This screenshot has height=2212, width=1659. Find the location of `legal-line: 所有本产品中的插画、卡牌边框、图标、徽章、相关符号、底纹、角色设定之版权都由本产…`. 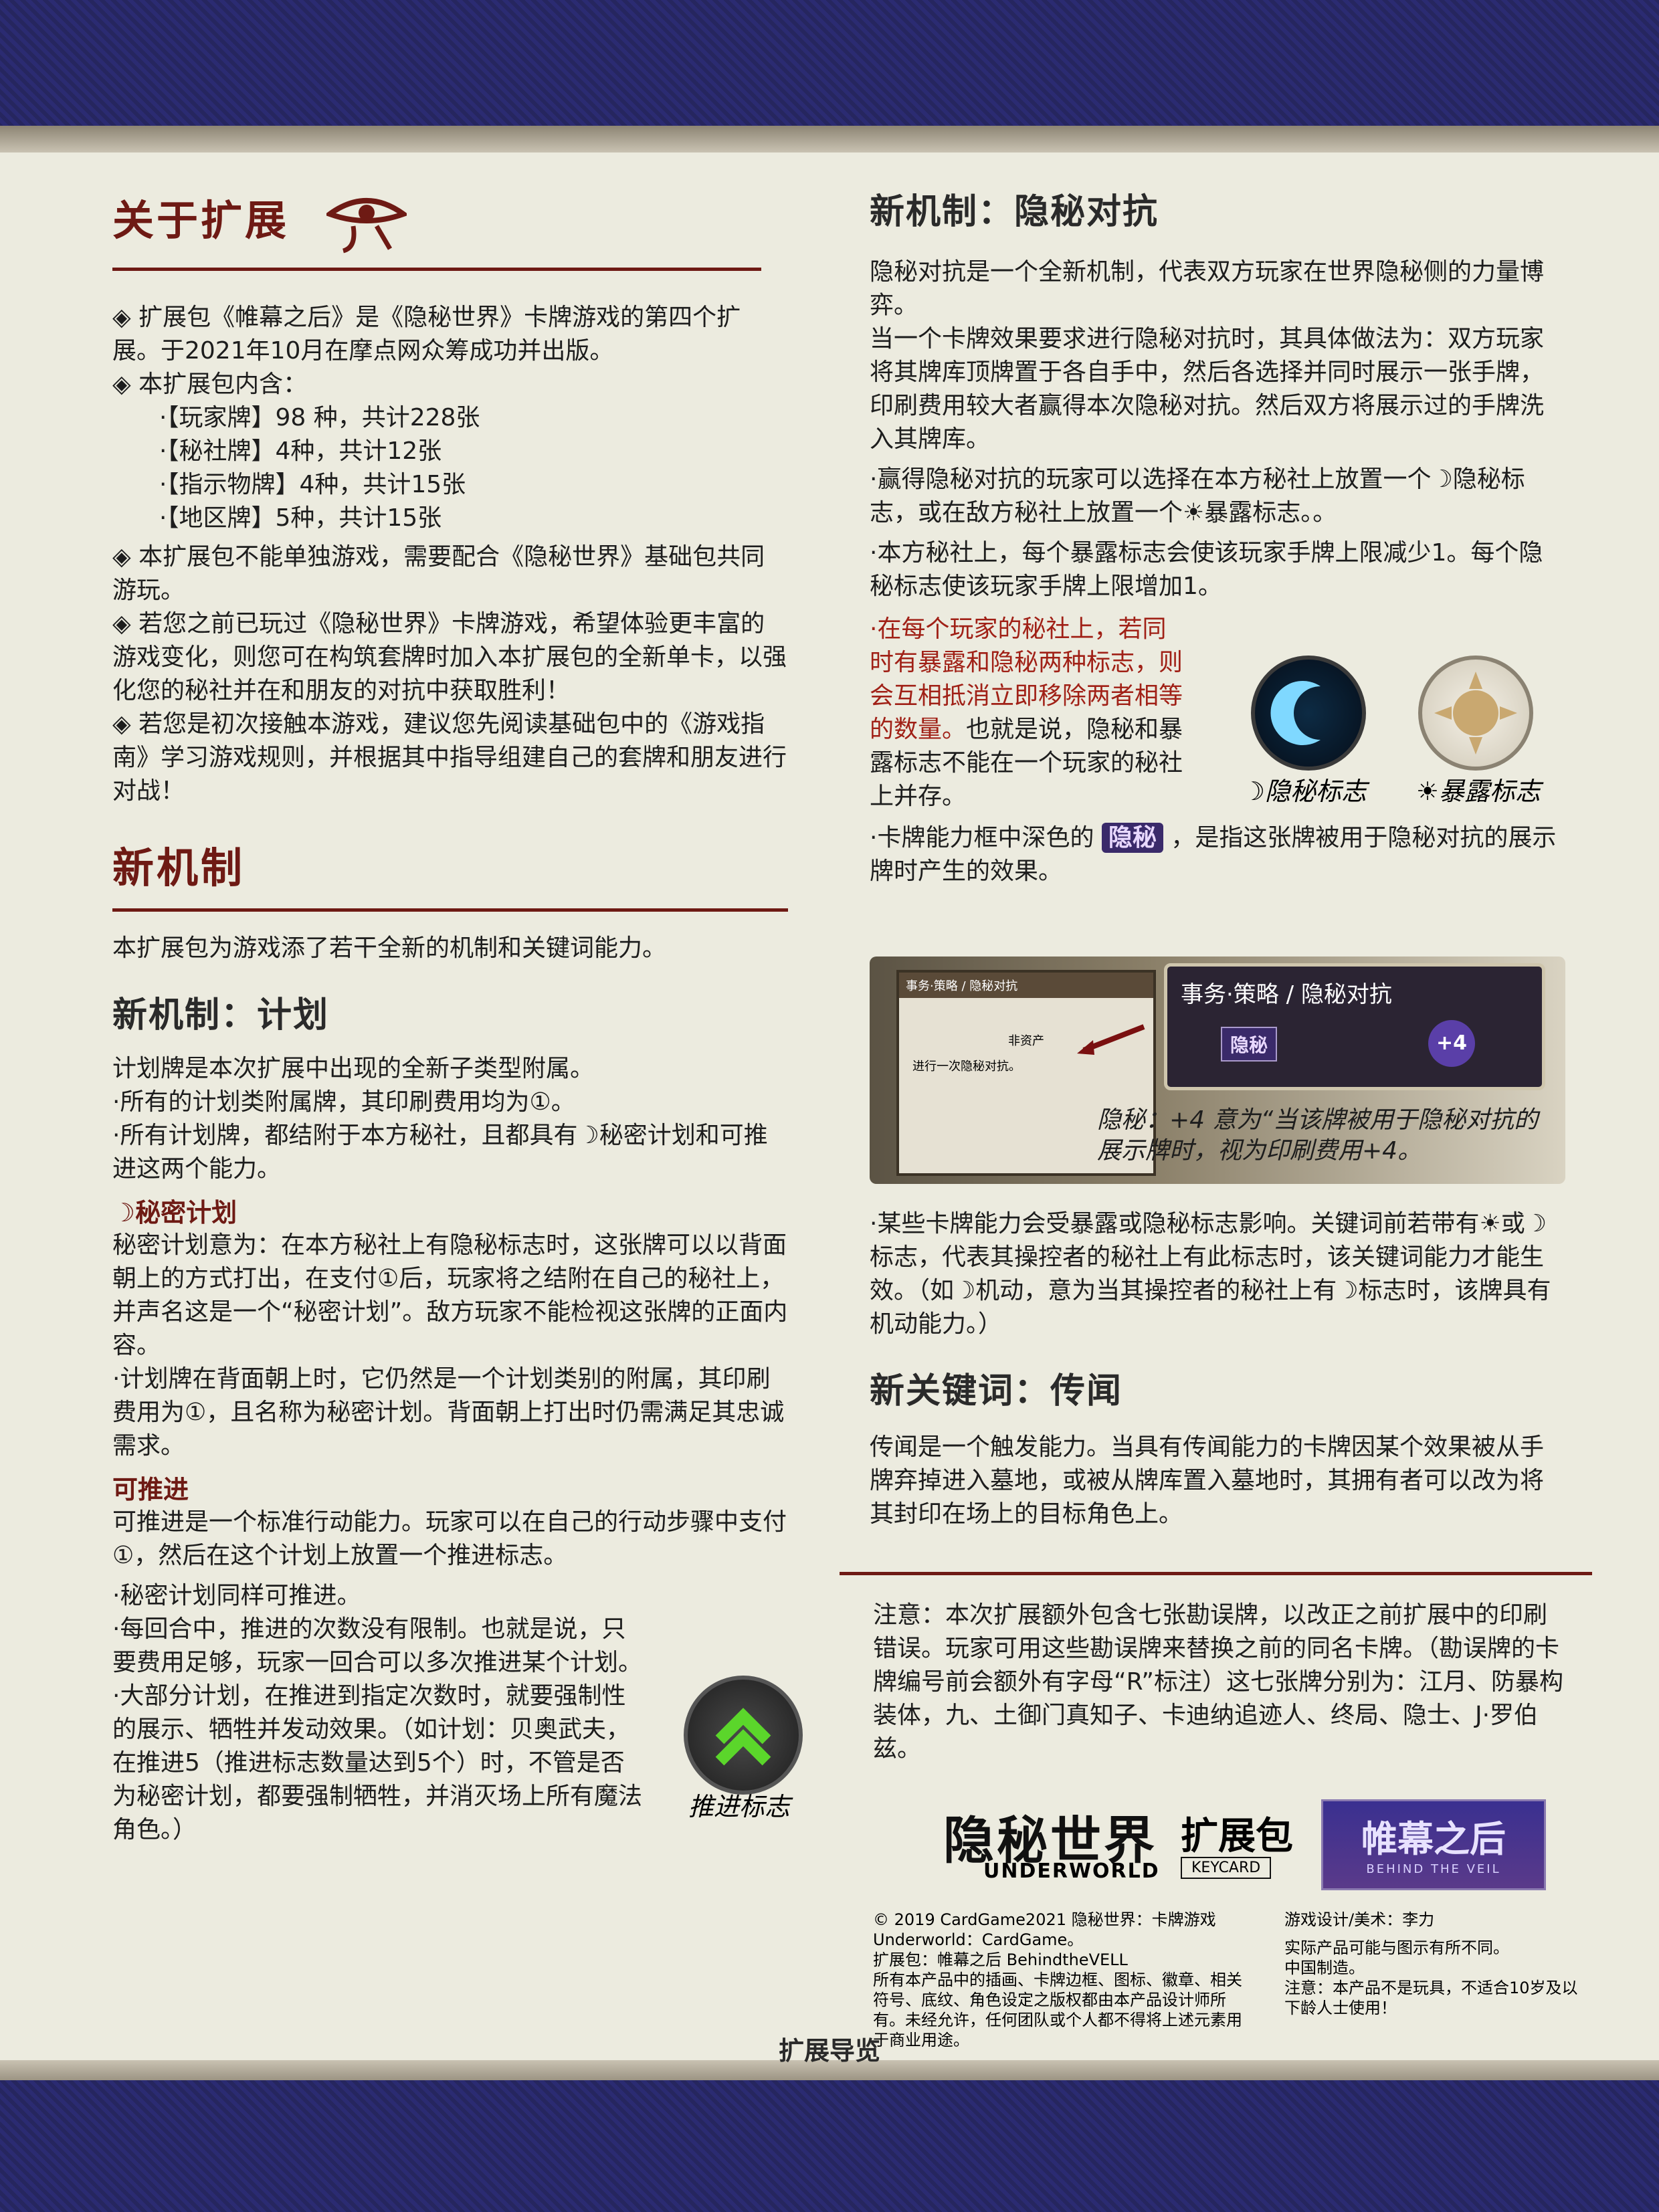

legal-line: 所有本产品中的插画、卡牌边框、图标、徽章、相关符号、底纹、角色设定之版权都由本产… is located at coordinates (1057, 2010).